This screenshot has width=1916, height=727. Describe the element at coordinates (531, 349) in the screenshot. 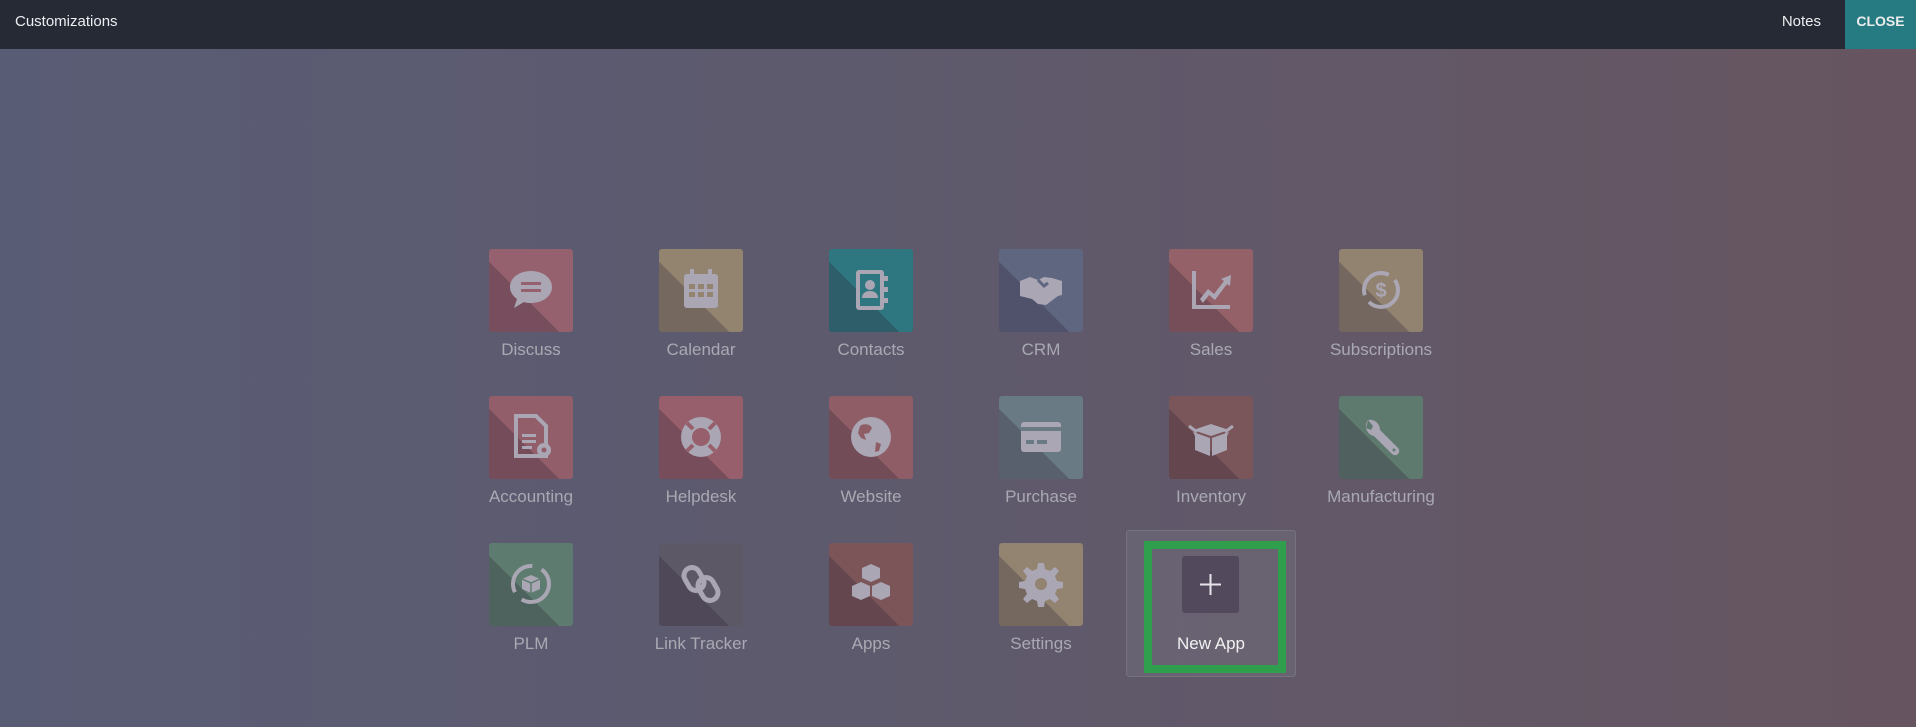

I see `app-label: Discuss` at that location.